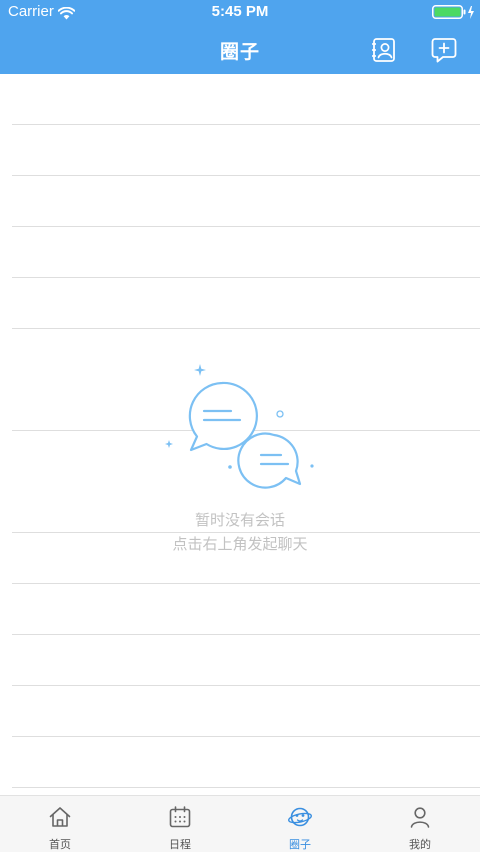  I want to click on tab-home-label: 首页, so click(60, 844).